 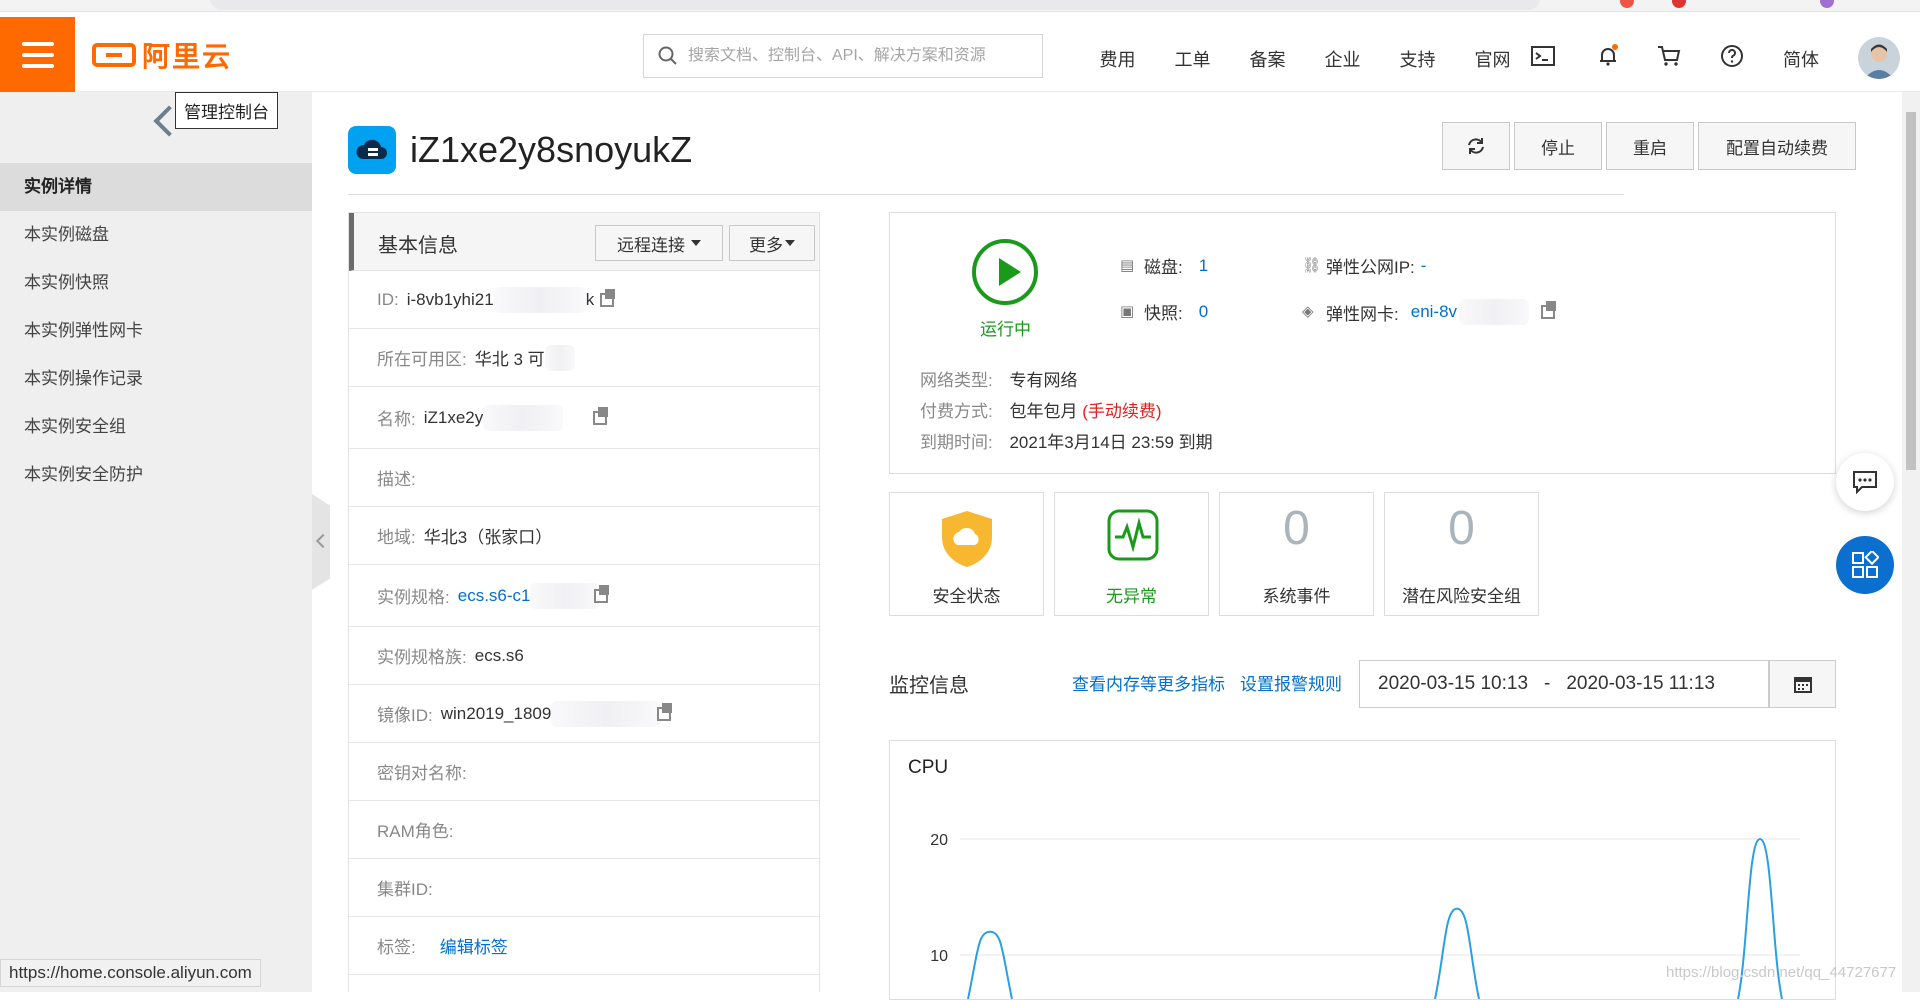 I want to click on refresh-icon, so click(x=1476, y=146).